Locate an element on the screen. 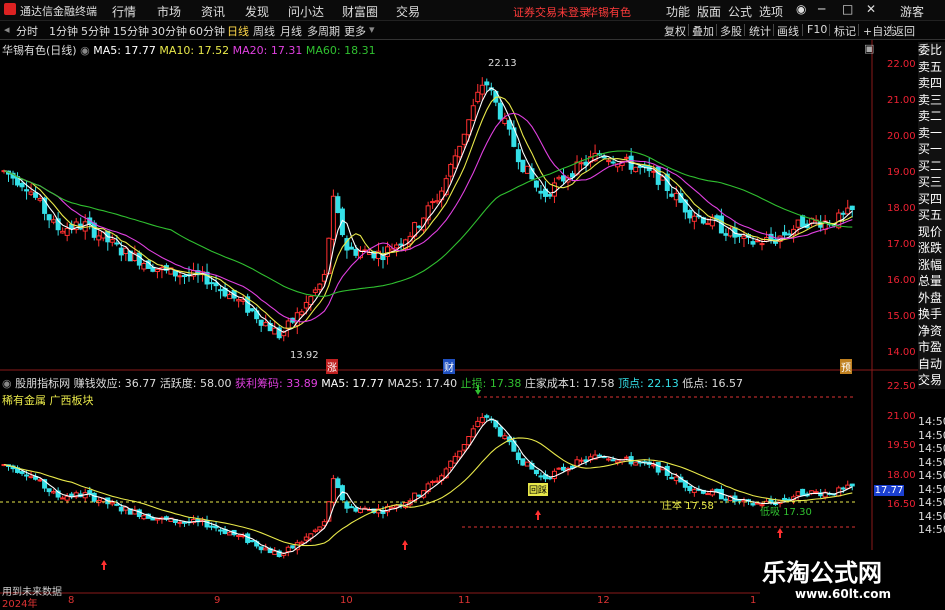  tool-huaxian: 画线 is located at coordinates (788, 31).